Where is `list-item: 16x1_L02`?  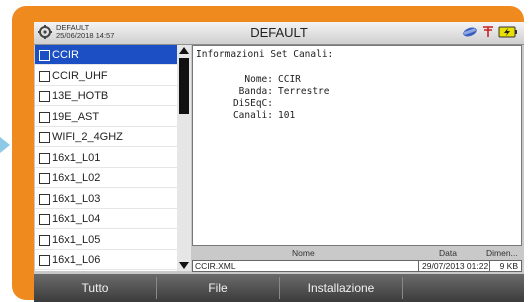 list-item: 16x1_L02 is located at coordinates (106, 178).